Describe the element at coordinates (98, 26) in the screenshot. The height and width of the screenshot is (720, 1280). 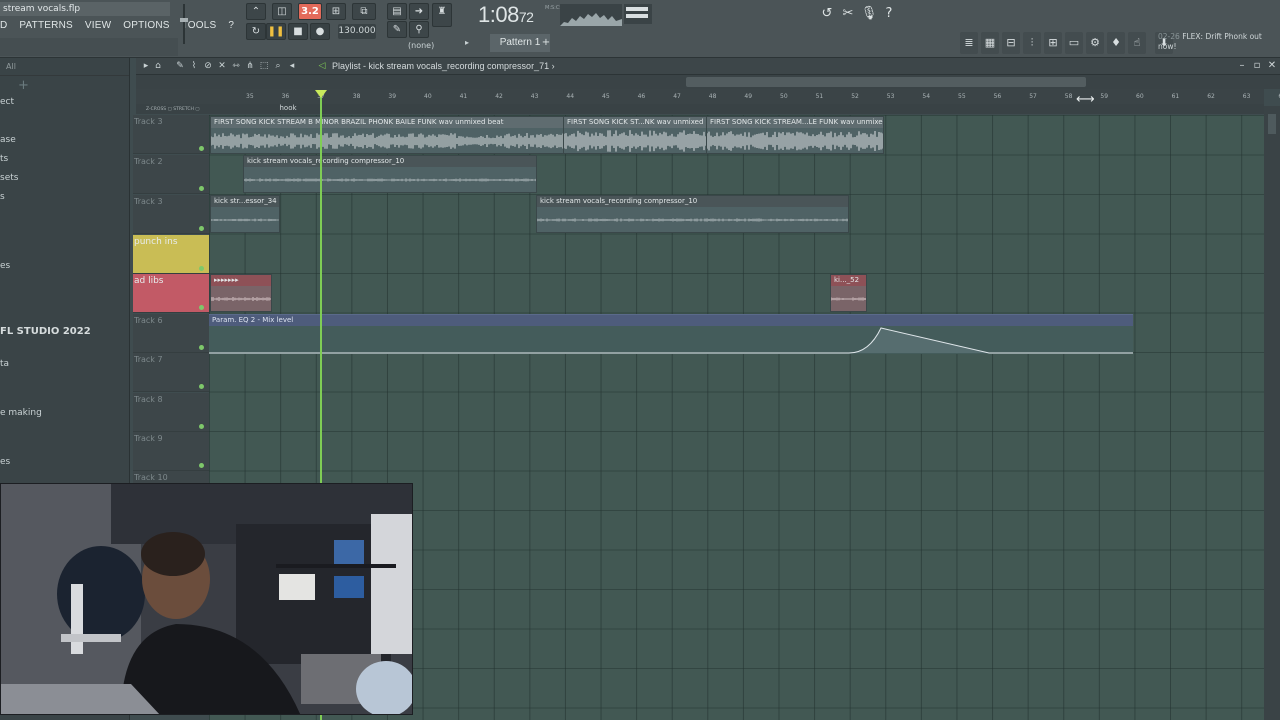
I see `menu-view: VIEW` at that location.